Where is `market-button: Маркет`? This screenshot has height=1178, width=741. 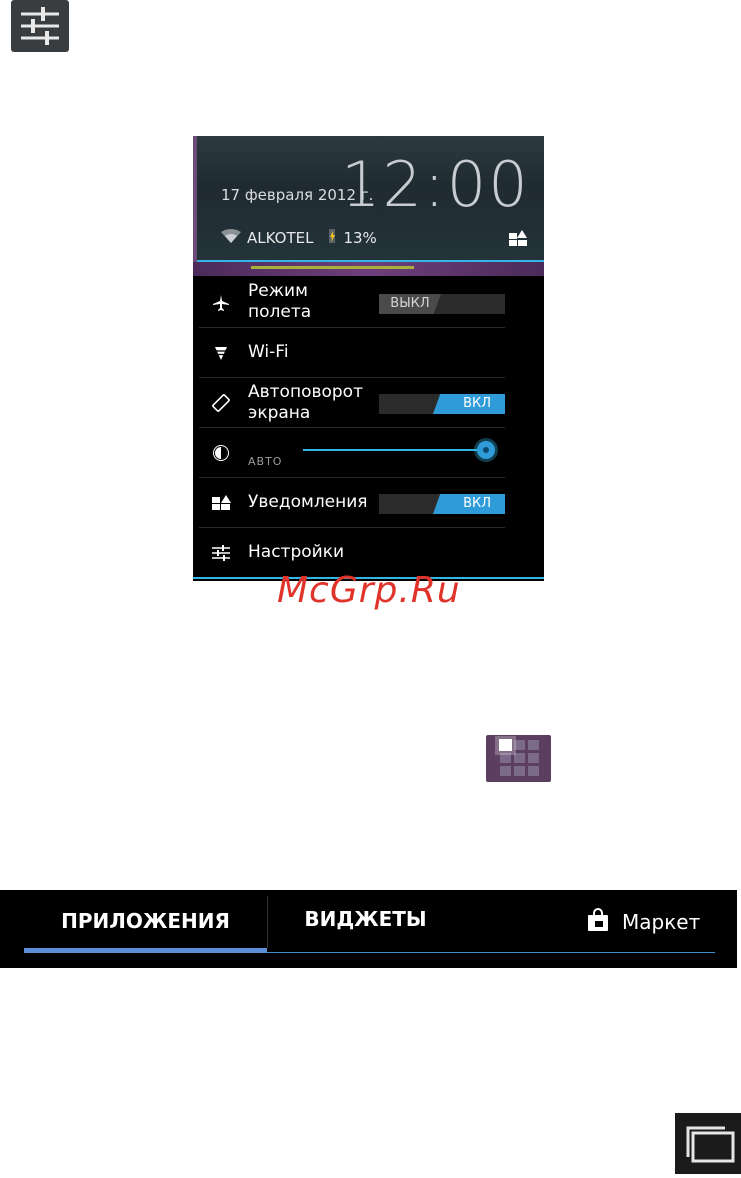
market-button: Маркет is located at coordinates (643, 922).